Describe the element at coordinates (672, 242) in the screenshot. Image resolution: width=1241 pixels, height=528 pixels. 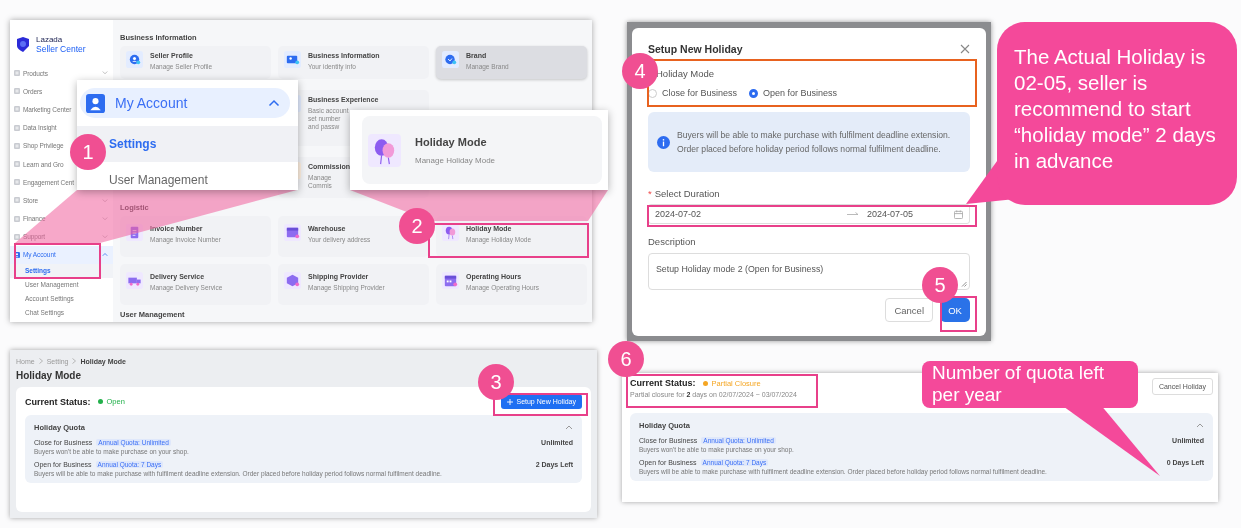
I see `field-label: Description` at that location.